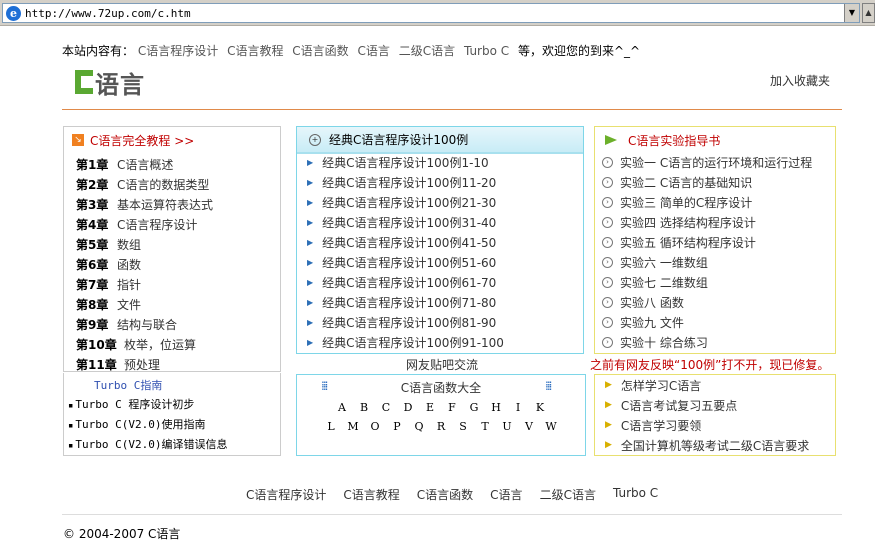  I want to click on example-label: 经典C语言程序设计100例71-80, so click(409, 302).